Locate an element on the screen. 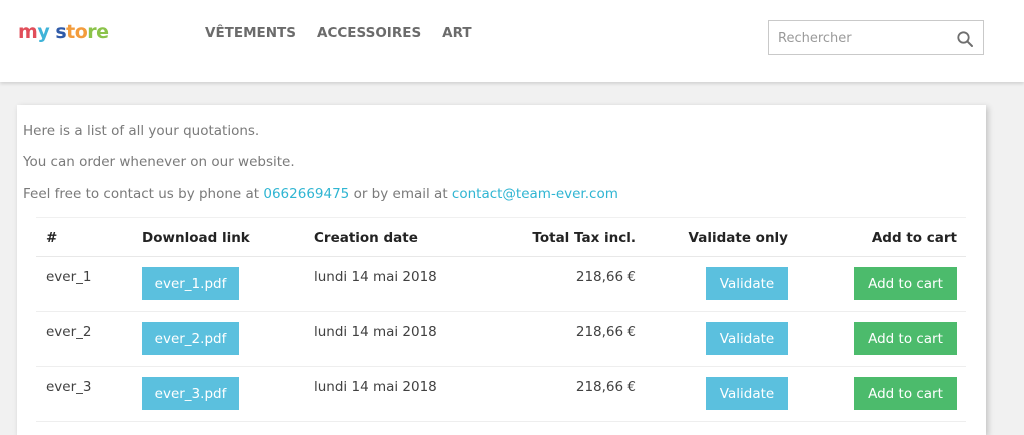  intro-line-1: Here is a list of all your quotations. is located at coordinates (141, 131).